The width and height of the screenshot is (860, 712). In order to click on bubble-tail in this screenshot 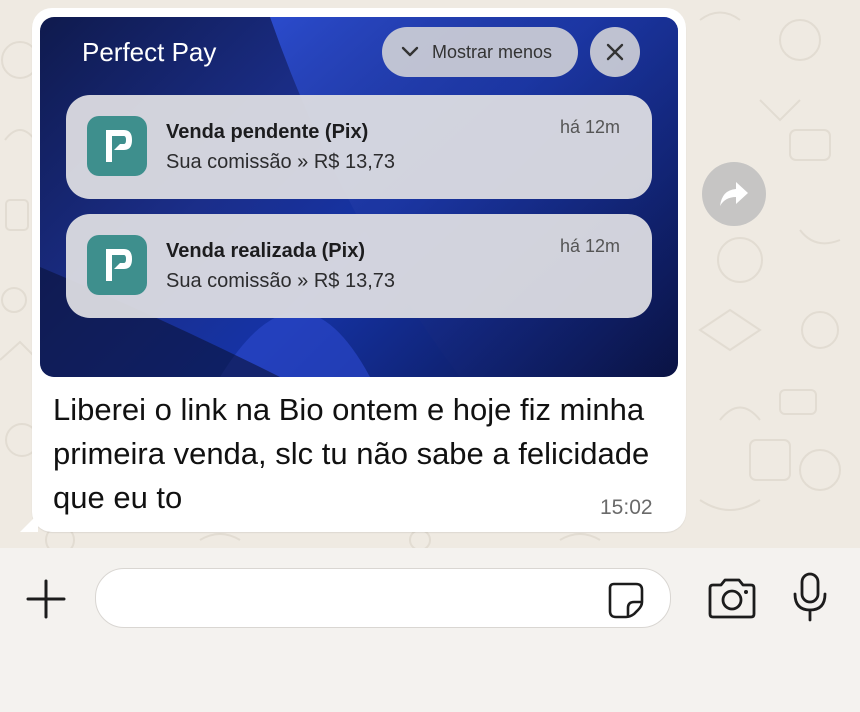, I will do `click(29, 523)`.